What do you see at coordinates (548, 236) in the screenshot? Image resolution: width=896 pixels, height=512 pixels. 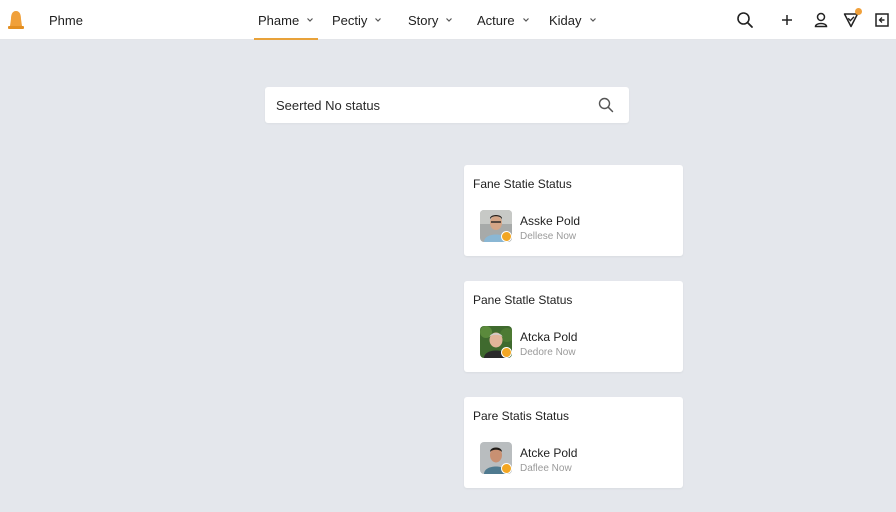 I see `user-status-text: Dellese Now` at bounding box center [548, 236].